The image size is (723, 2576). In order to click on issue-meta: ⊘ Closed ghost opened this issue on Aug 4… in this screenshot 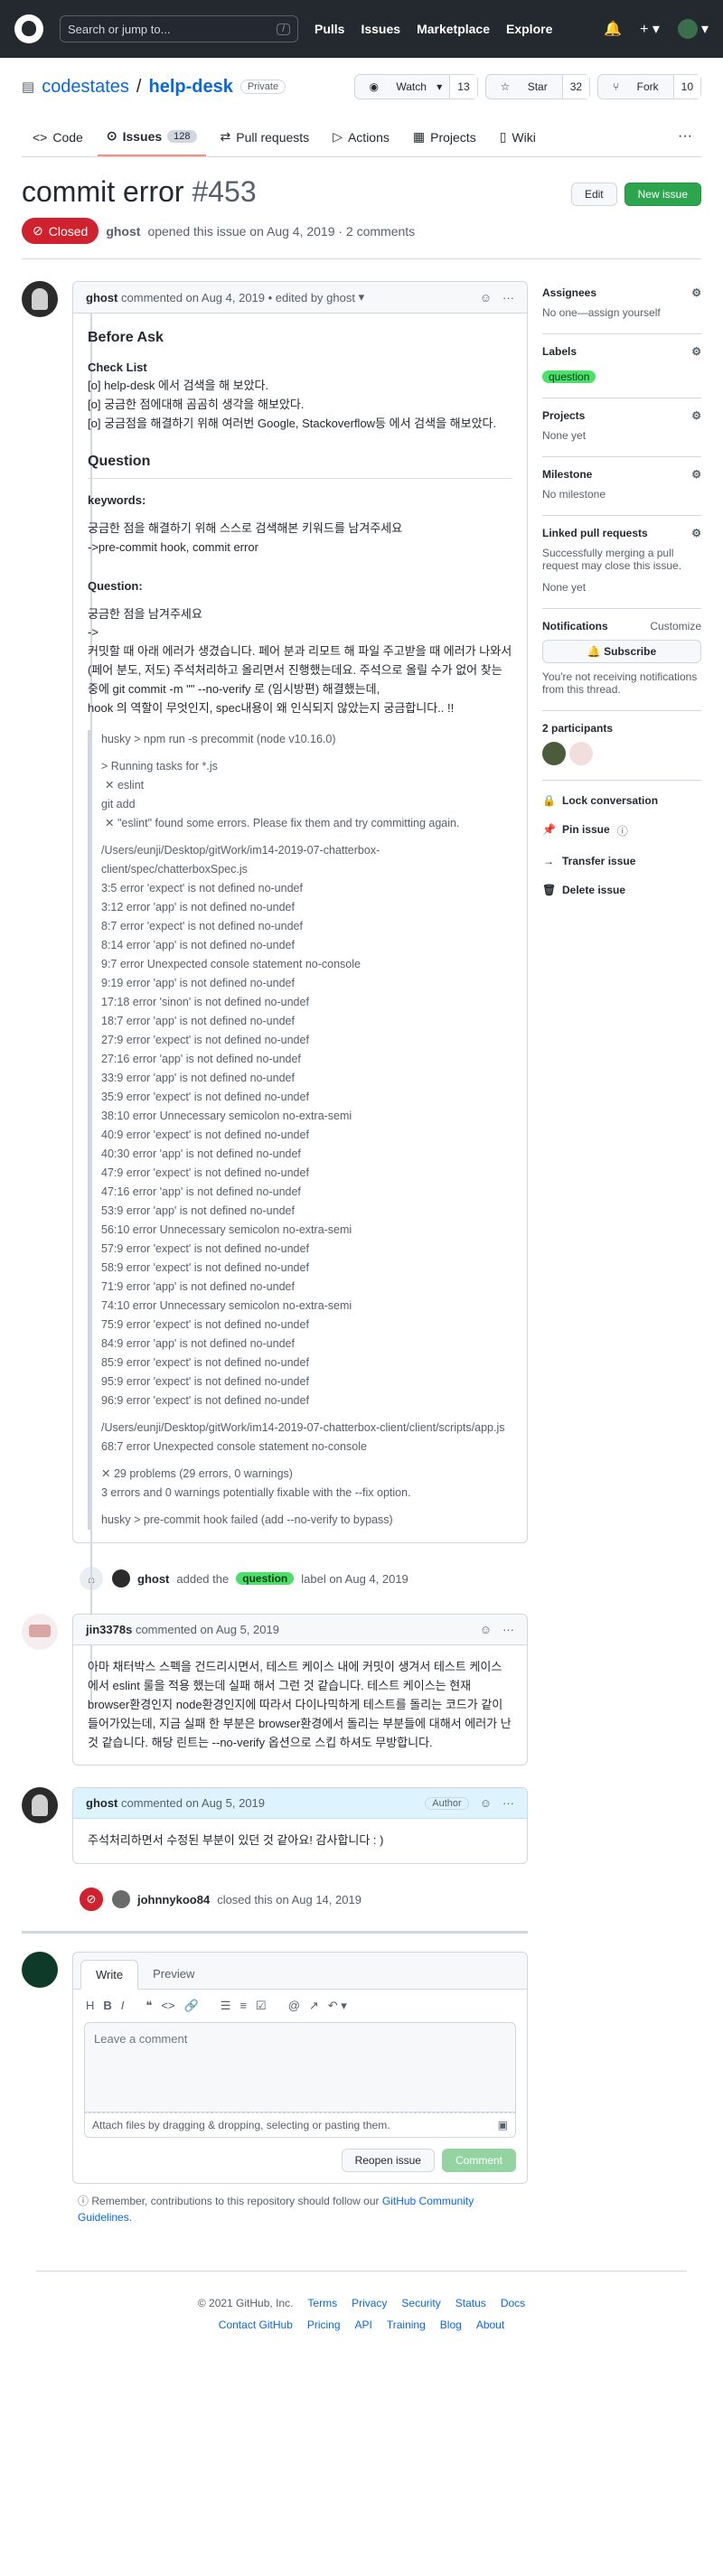, I will do `click(361, 226)`.